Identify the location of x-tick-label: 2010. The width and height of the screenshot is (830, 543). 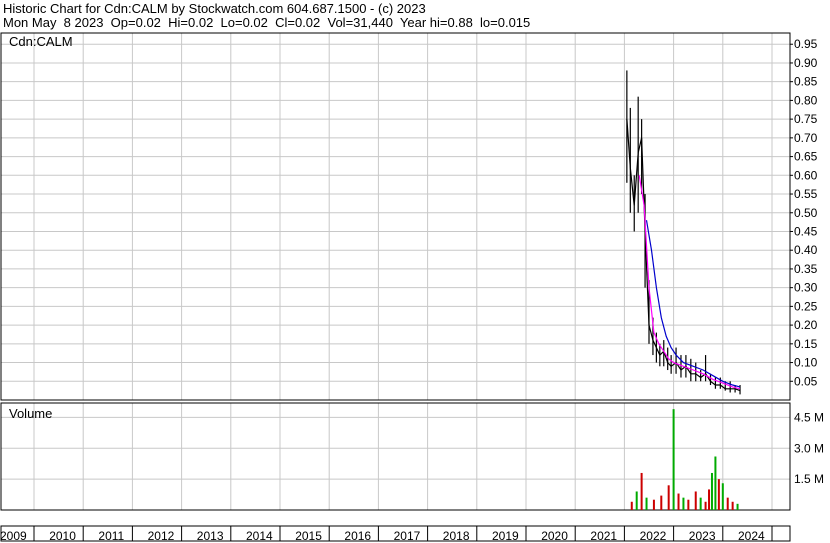
(62, 536).